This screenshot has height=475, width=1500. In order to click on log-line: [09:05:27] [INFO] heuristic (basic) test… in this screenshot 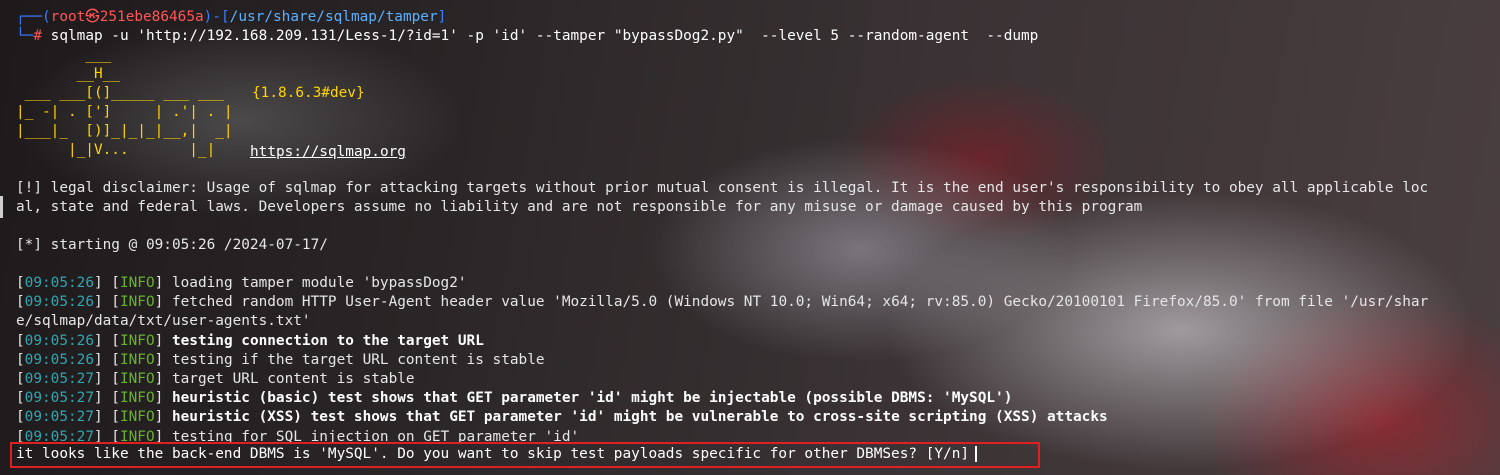, I will do `click(514, 398)`.